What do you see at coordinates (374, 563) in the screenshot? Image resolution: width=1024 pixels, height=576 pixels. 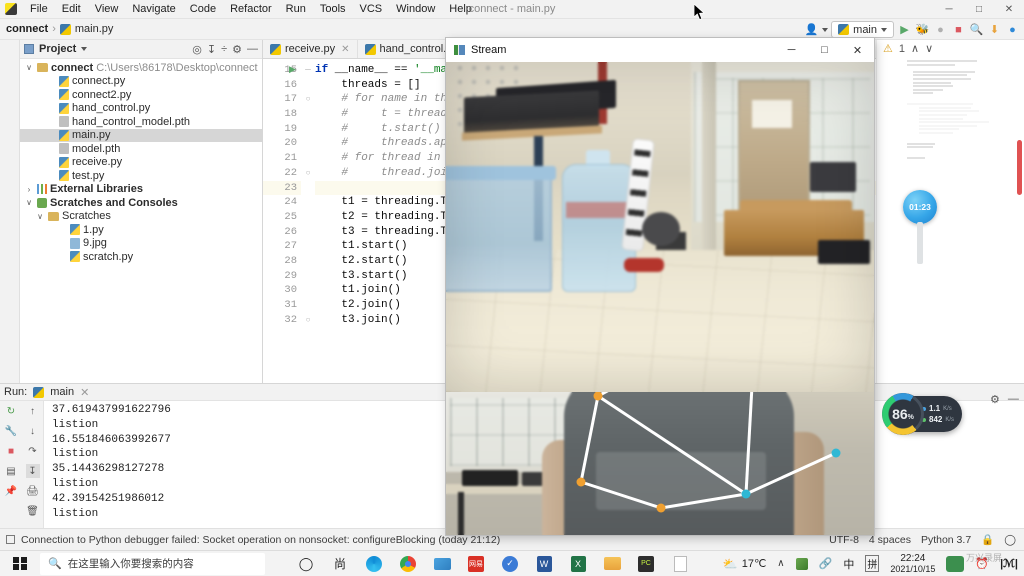 I see `edge-icon` at bounding box center [374, 563].